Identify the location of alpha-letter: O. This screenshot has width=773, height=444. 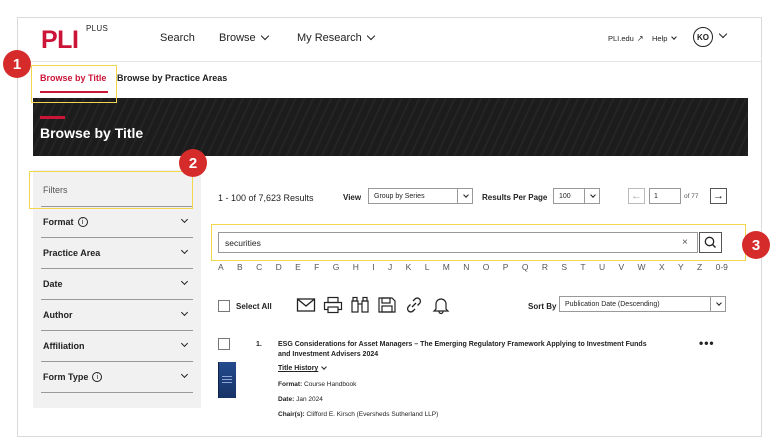
(486, 267).